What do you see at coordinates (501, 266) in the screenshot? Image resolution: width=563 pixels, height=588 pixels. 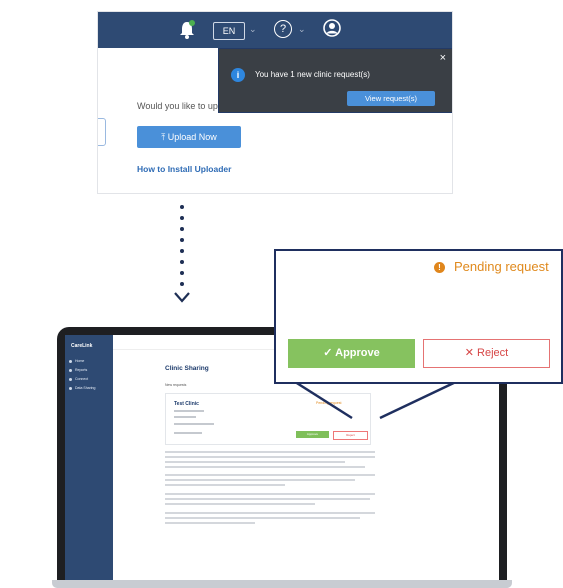 I see `pending-request-label: Pending request` at bounding box center [501, 266].